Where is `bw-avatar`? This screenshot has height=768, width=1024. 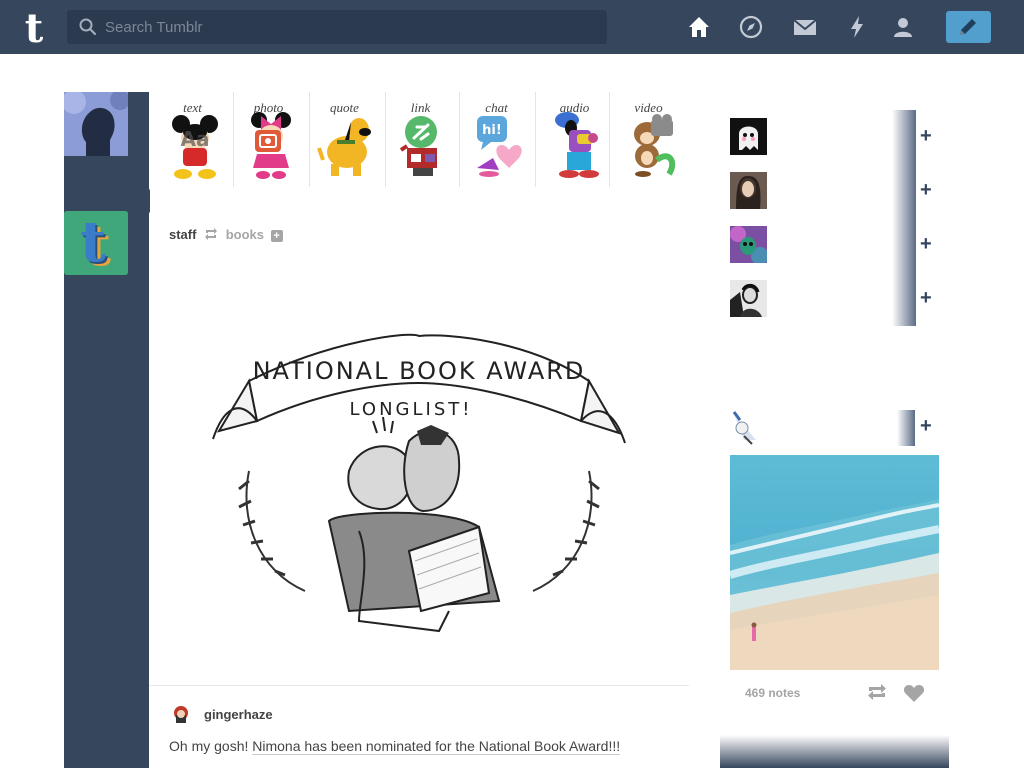
bw-avatar is located at coordinates (748, 298).